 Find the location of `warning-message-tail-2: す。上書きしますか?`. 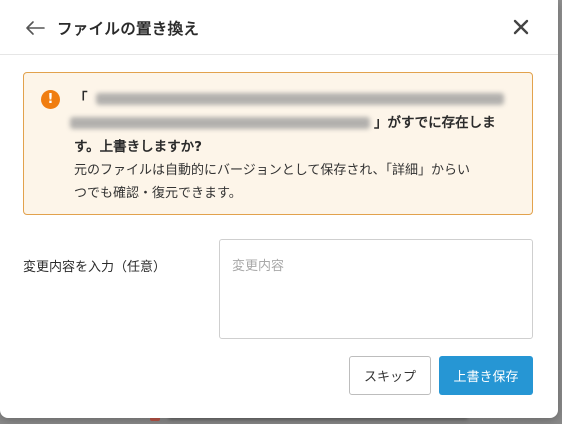

warning-message-tail-2: す。上書きしますか? is located at coordinates (138, 147).